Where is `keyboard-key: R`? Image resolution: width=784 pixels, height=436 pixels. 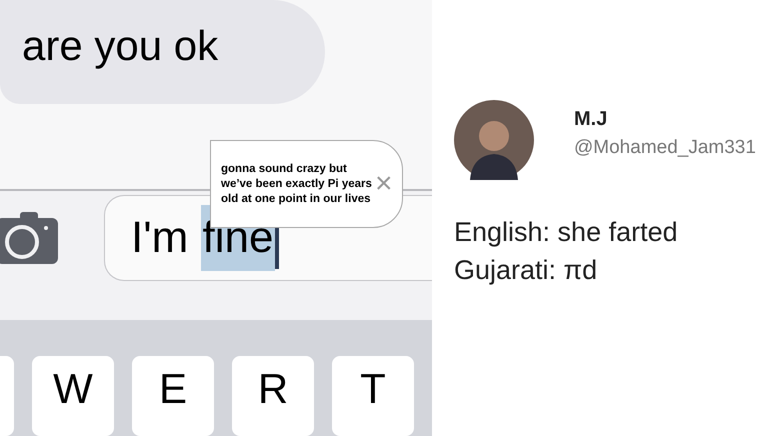
keyboard-key: R is located at coordinates (273, 396).